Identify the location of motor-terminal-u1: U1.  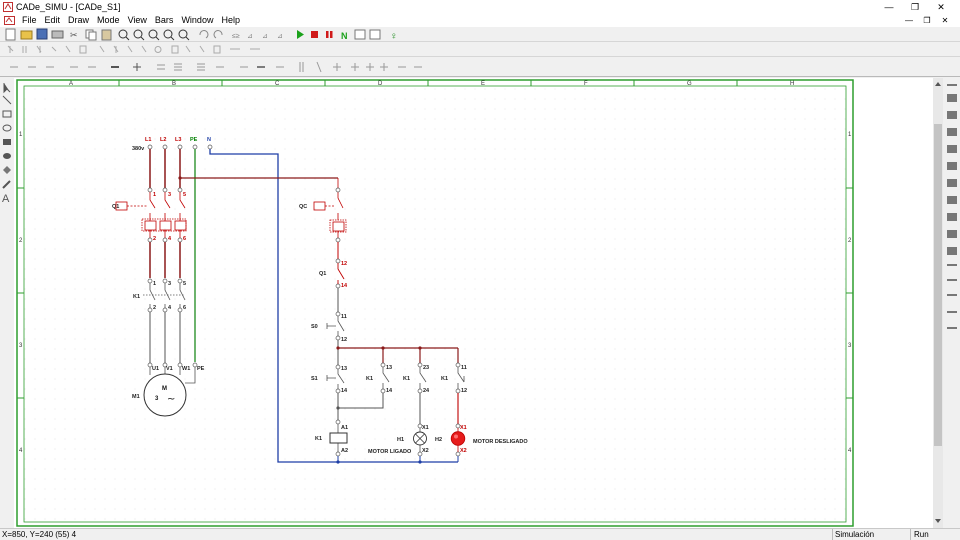
(155, 369).